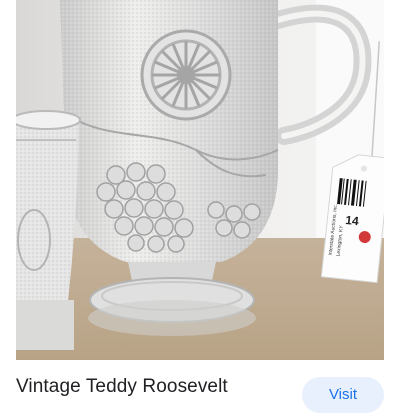 The image size is (400, 413). What do you see at coordinates (352, 220) in the screenshot?
I see `tag-lot-number: 14` at bounding box center [352, 220].